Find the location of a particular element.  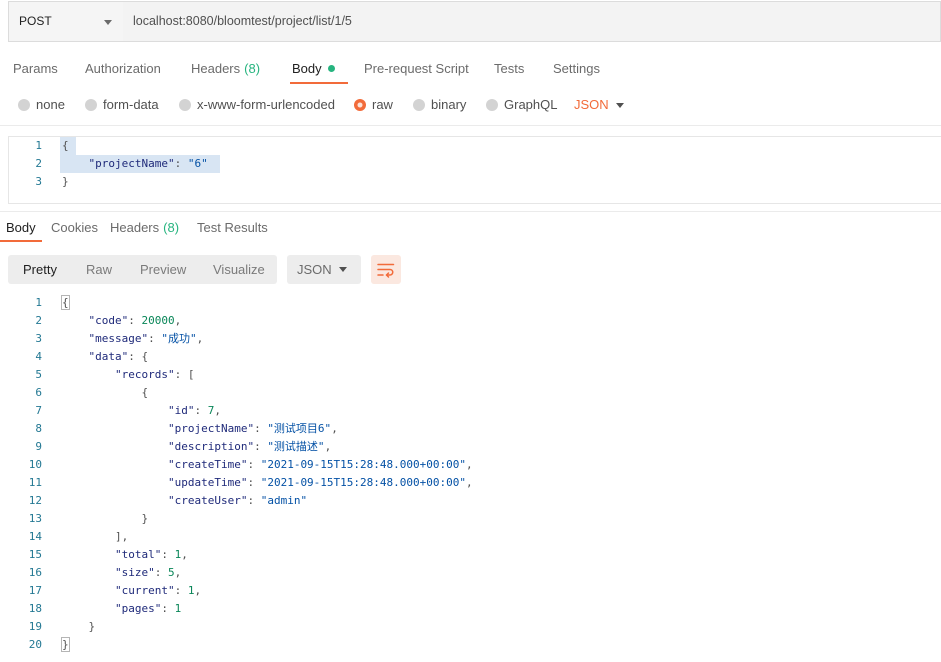

headers-count-badge: (8) is located at coordinates (252, 68).